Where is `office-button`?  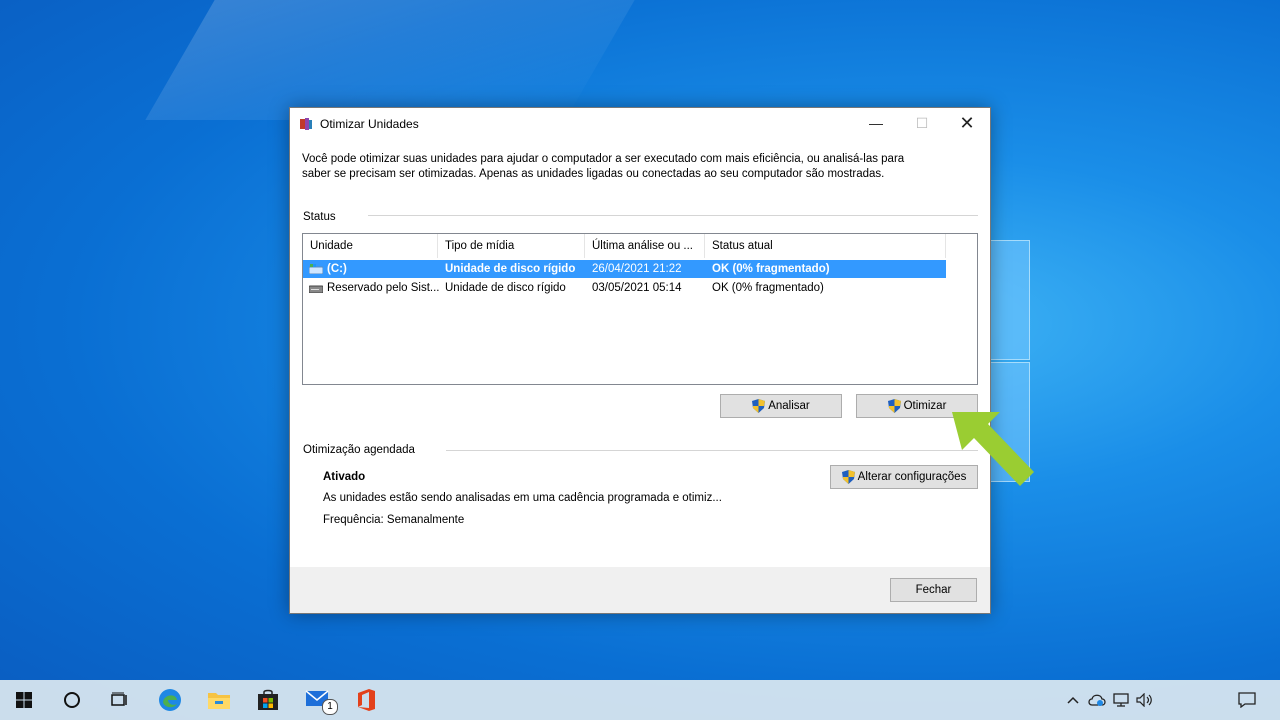 office-button is located at coordinates (366, 700).